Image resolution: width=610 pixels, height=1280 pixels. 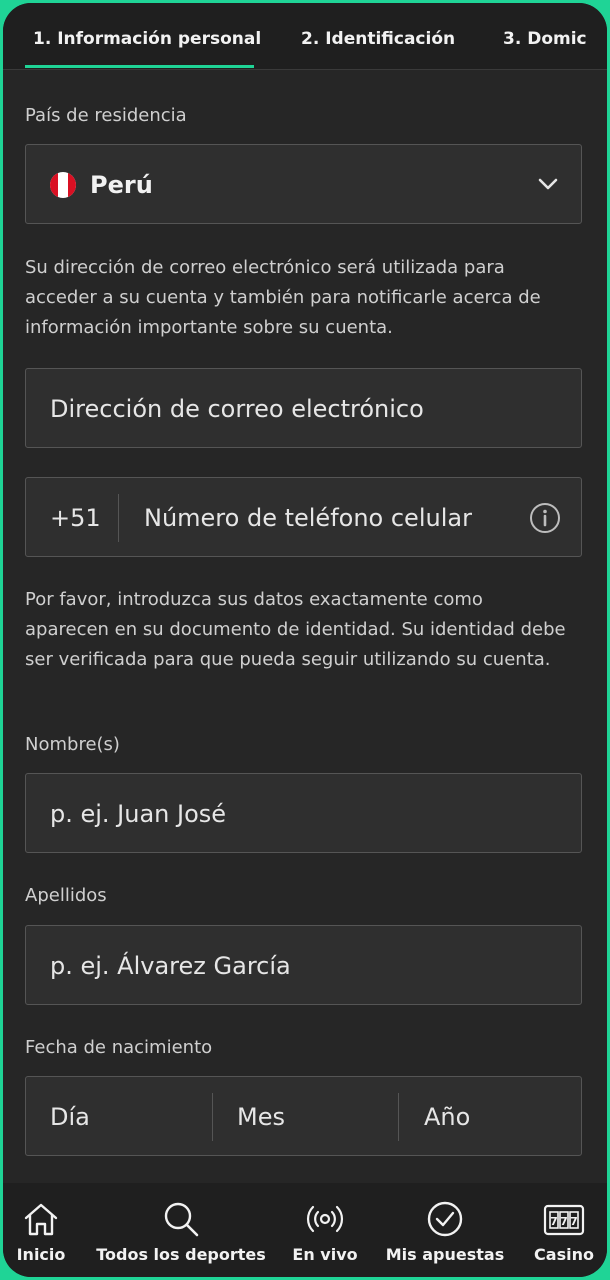 What do you see at coordinates (447, 1117) in the screenshot?
I see `birth-year-input: Año` at bounding box center [447, 1117].